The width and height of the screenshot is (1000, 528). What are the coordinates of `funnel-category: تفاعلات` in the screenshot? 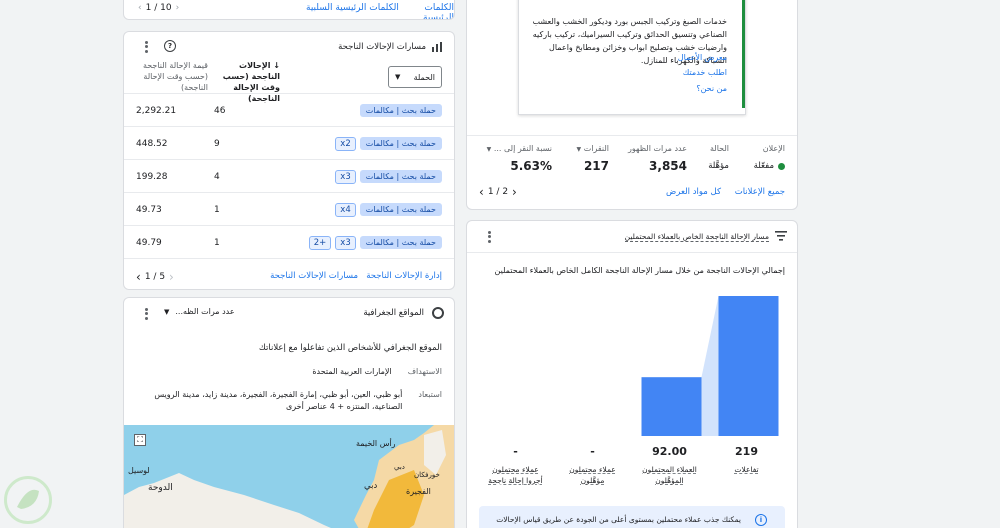 It's located at (746, 469).